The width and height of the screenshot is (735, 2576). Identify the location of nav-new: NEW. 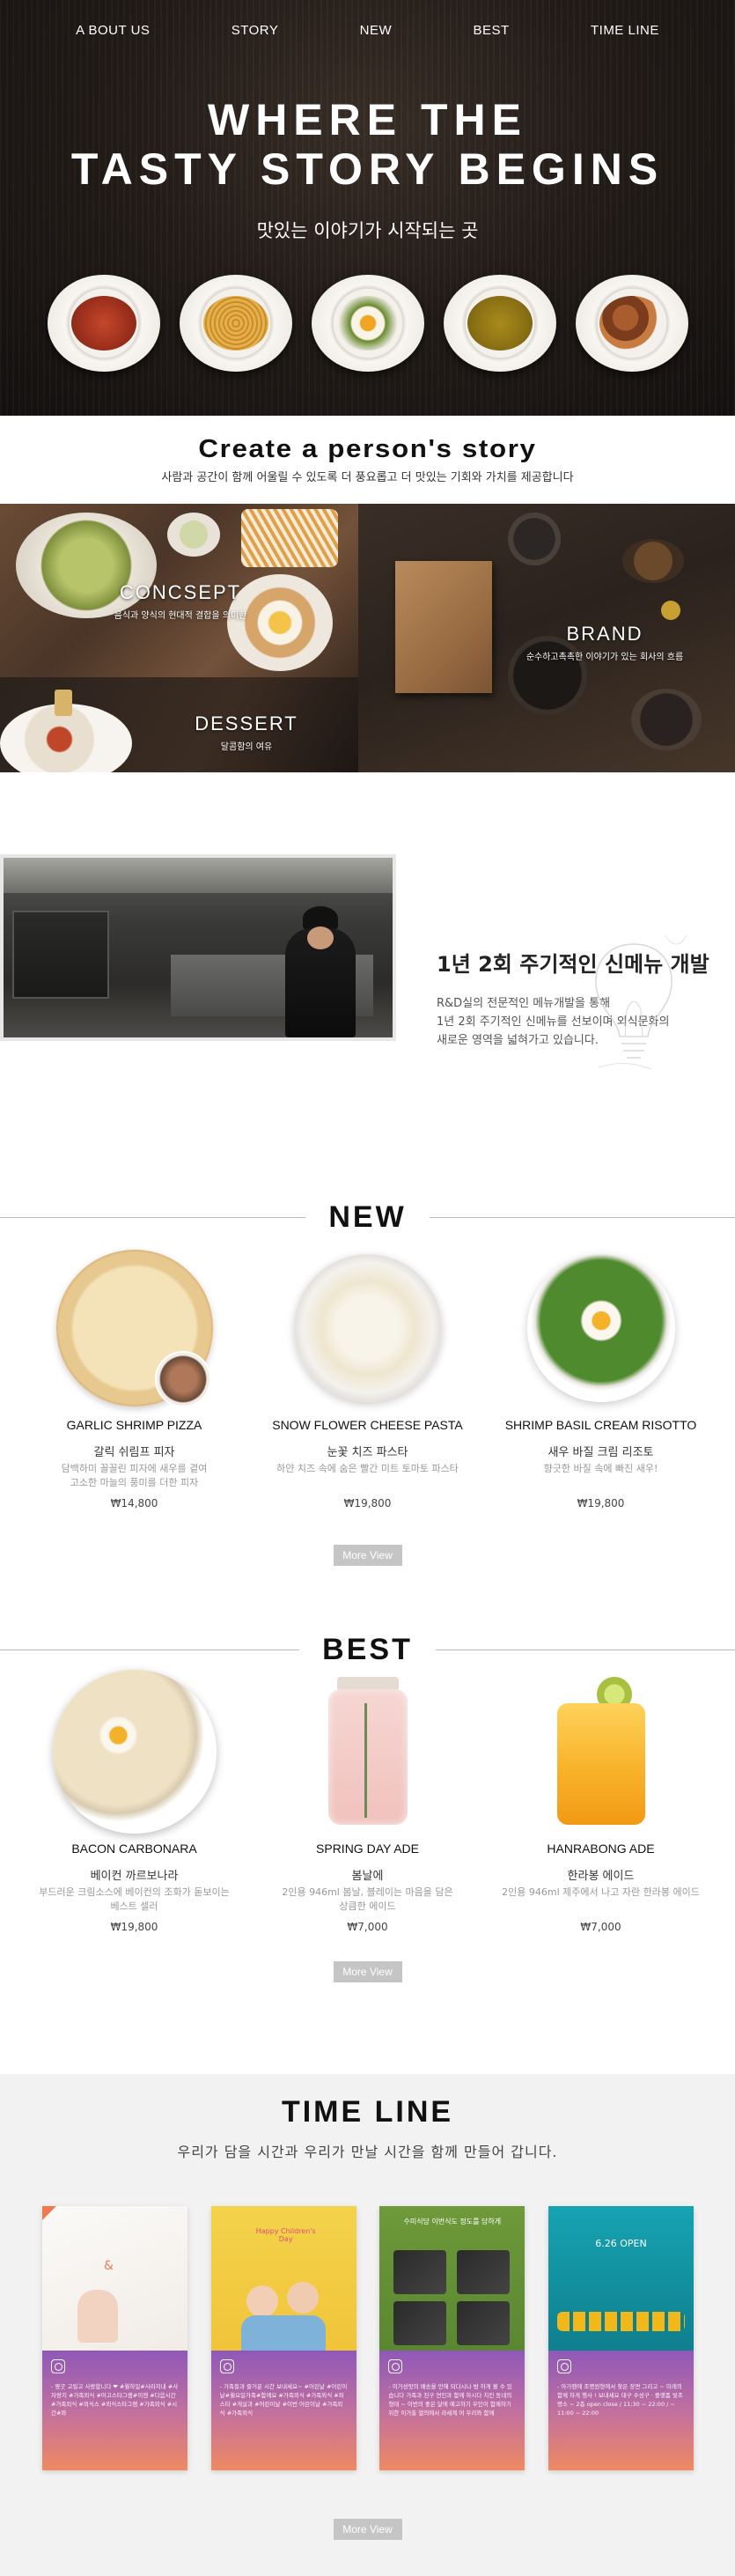
(376, 30).